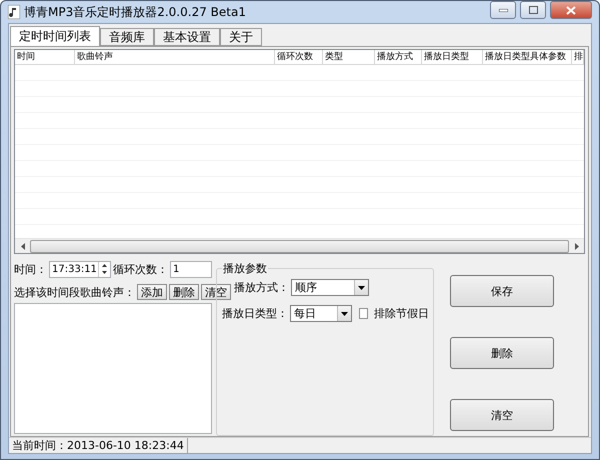 The height and width of the screenshot is (460, 600). I want to click on song-select-label: 选择该时间段歌曲铃声：, so click(74, 292).